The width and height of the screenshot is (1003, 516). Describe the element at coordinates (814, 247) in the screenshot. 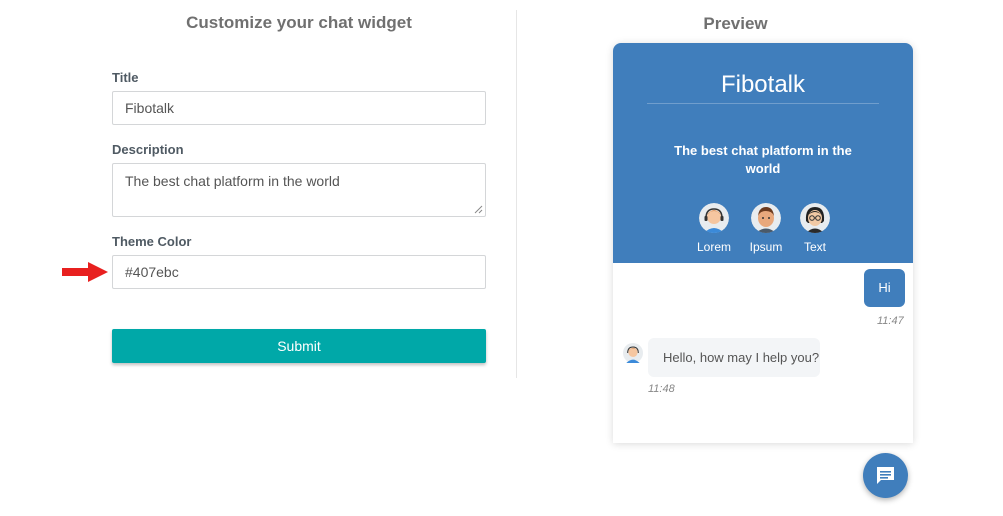

I see `agent-text-name: Text` at that location.